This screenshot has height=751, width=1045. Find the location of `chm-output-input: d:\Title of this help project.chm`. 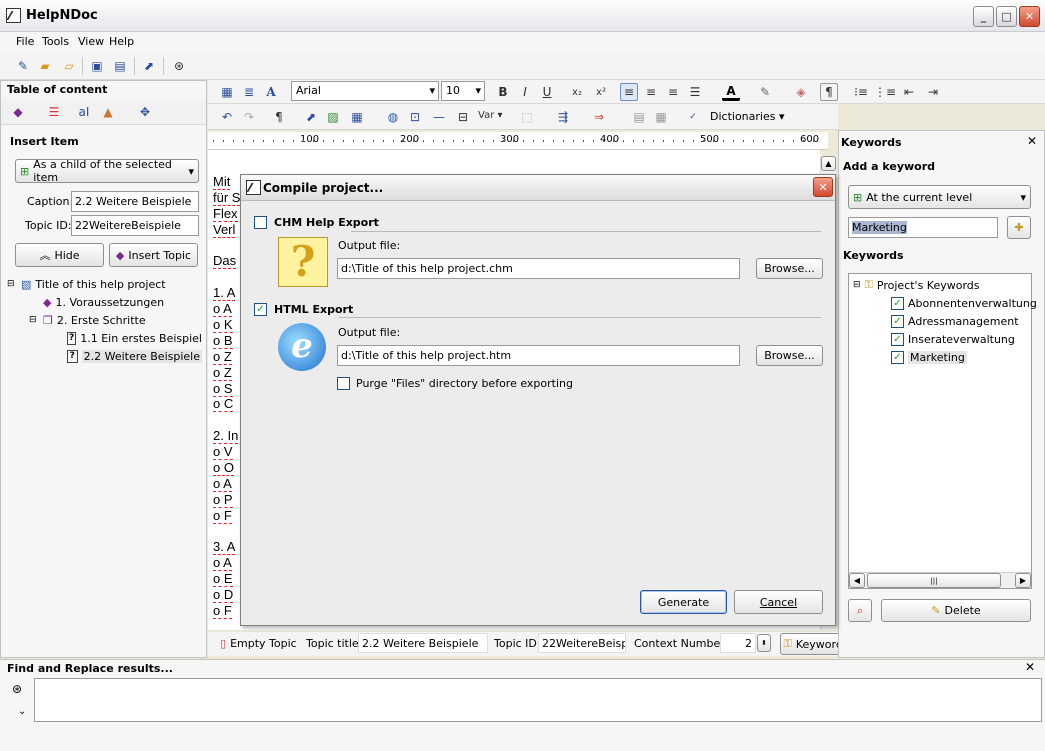

chm-output-input: d:\Title of this help project.chm is located at coordinates (538, 268).